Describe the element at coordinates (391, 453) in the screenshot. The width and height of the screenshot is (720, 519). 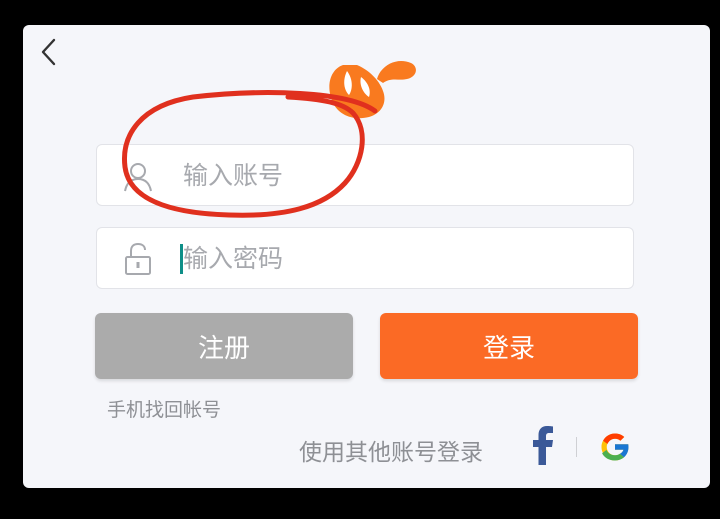
I see `other-accounts-label: 使用其他账号登录` at that location.